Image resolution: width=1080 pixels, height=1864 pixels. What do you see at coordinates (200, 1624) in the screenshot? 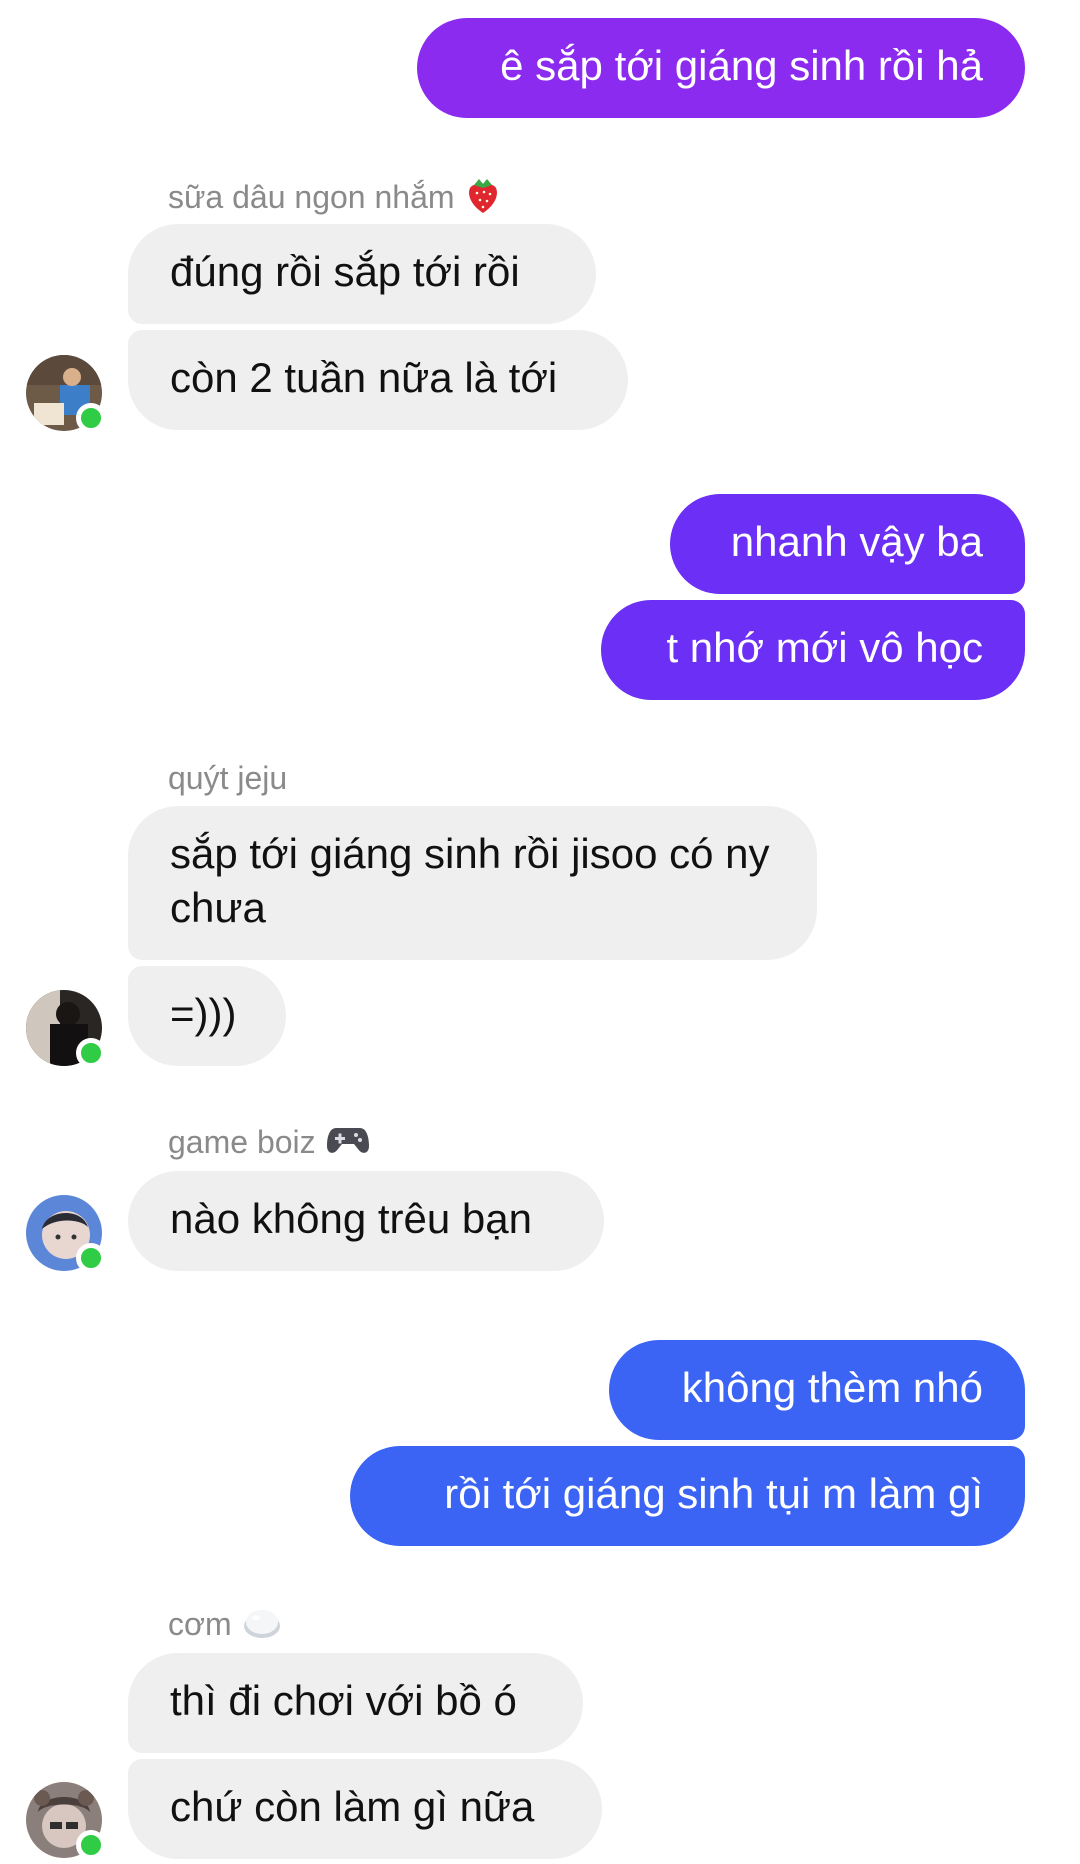
I see `sender-name-text: cơm` at bounding box center [200, 1624].